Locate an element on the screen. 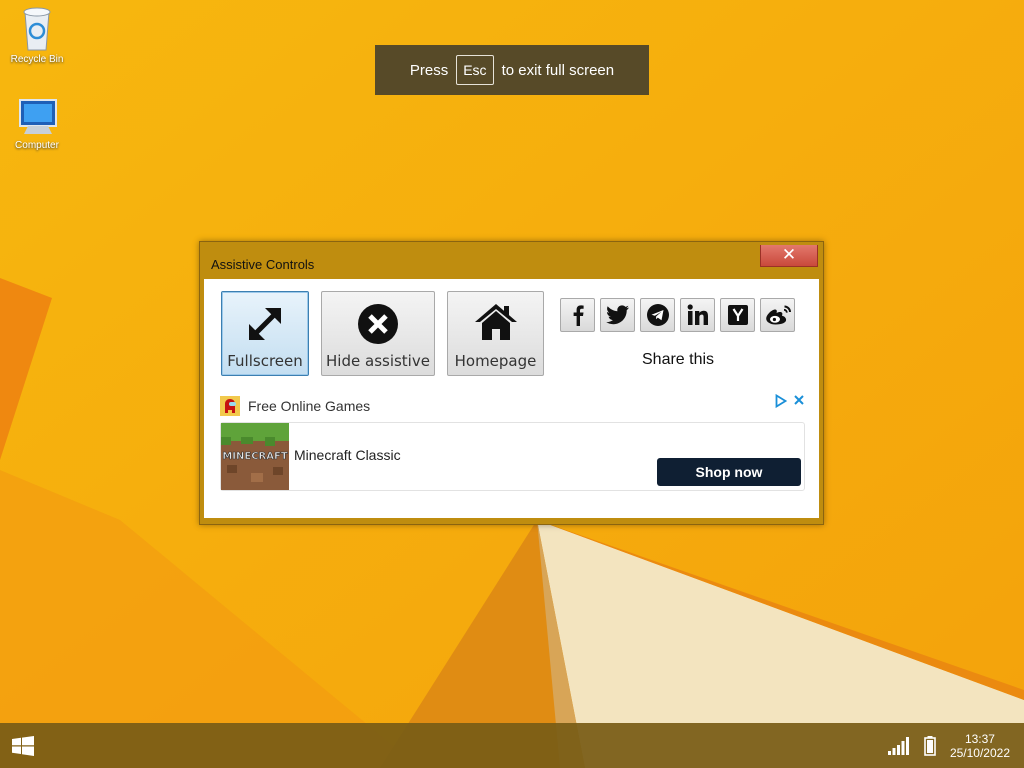 The image size is (1024, 768). share-facebook-button is located at coordinates (577, 315).